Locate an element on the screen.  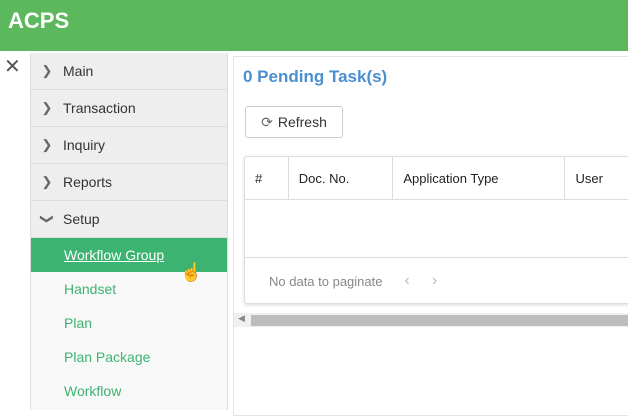
hand-cursor-icon: ☝ is located at coordinates (191, 272).